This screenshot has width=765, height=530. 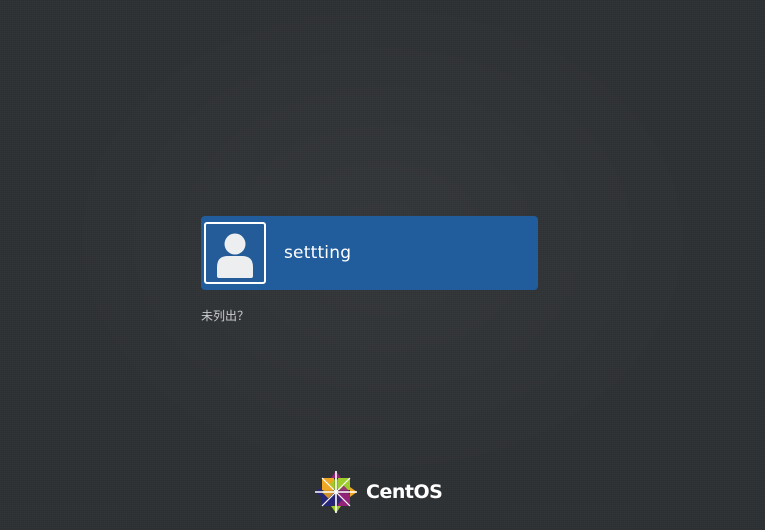 What do you see at coordinates (225, 315) in the screenshot?
I see `not-listed-link: 未列出？` at bounding box center [225, 315].